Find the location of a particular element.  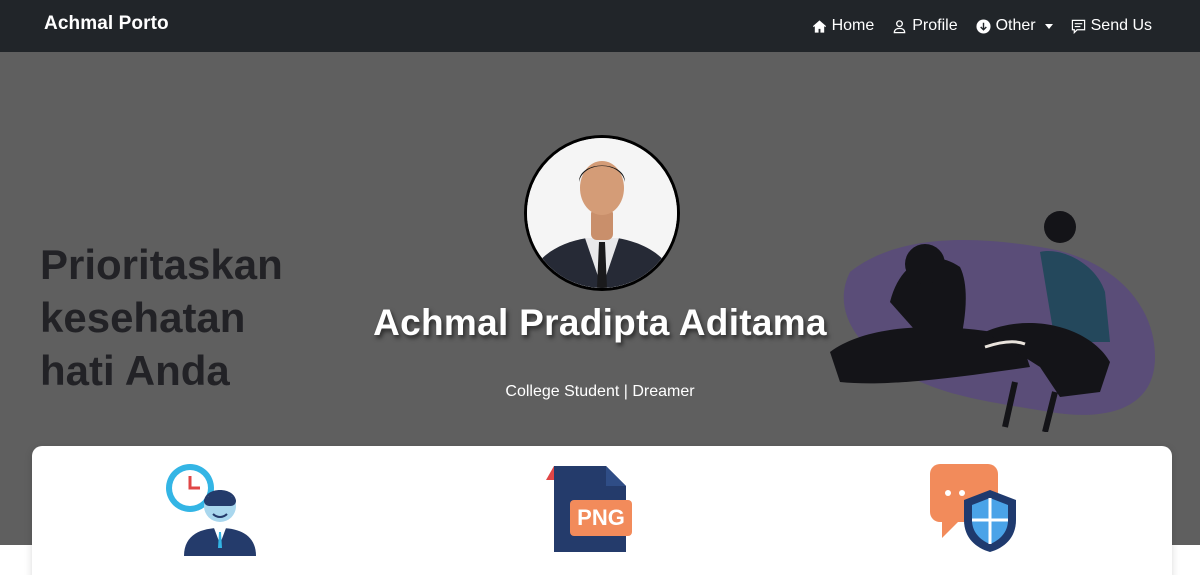

png-file-icon: PNG is located at coordinates (588, 508).